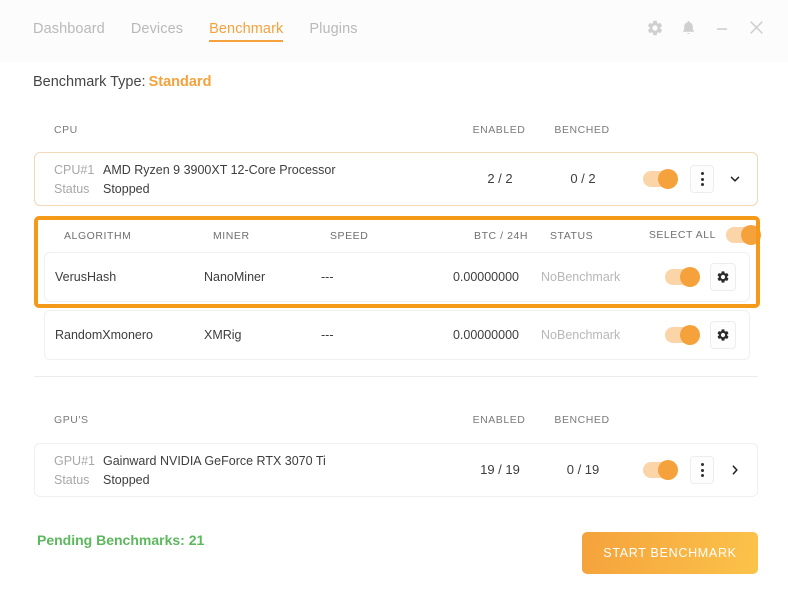 Image resolution: width=788 pixels, height=594 pixels. I want to click on gpu-device-name: Gainward NVIDIA GeForce RTX 3070 Ti, so click(214, 461).